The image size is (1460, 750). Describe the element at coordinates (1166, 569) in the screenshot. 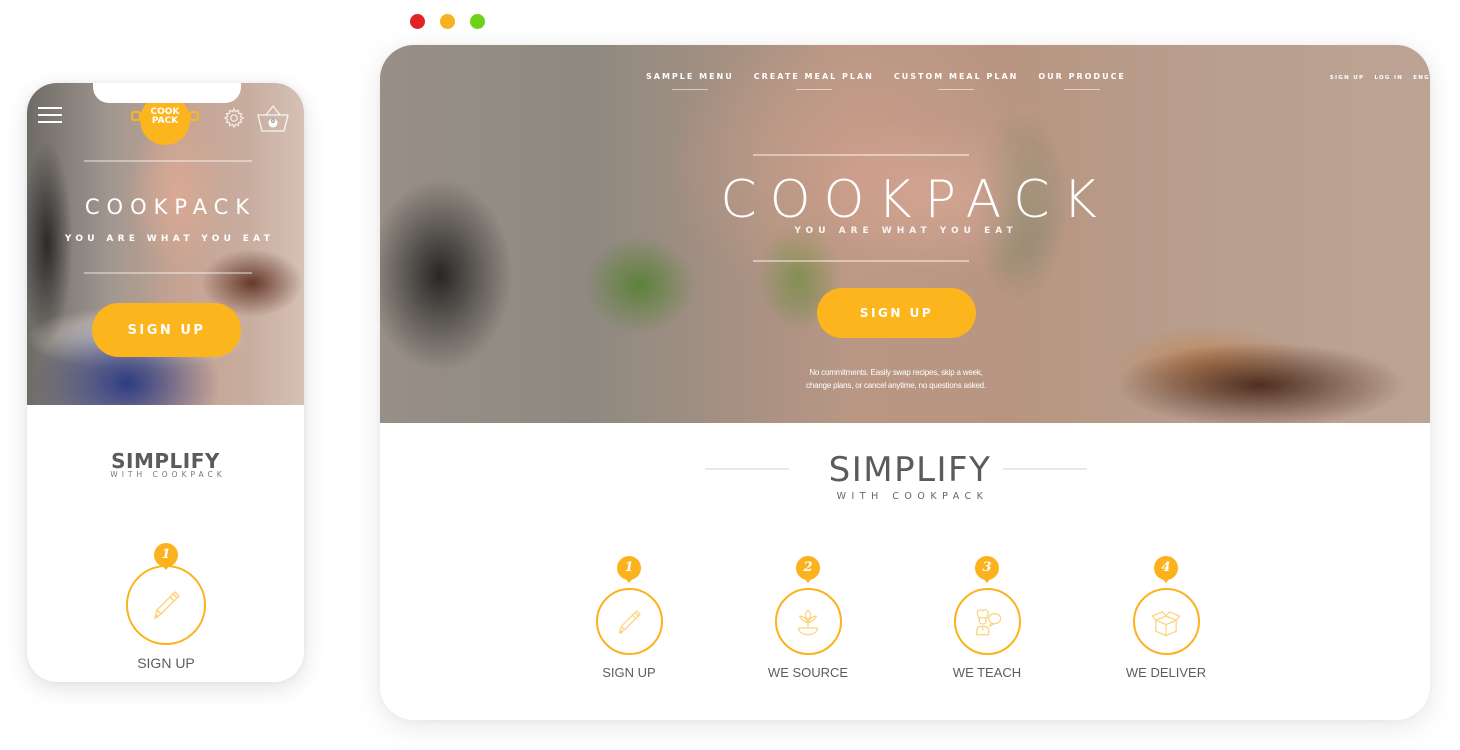

I see `step-number-badge: 4` at that location.